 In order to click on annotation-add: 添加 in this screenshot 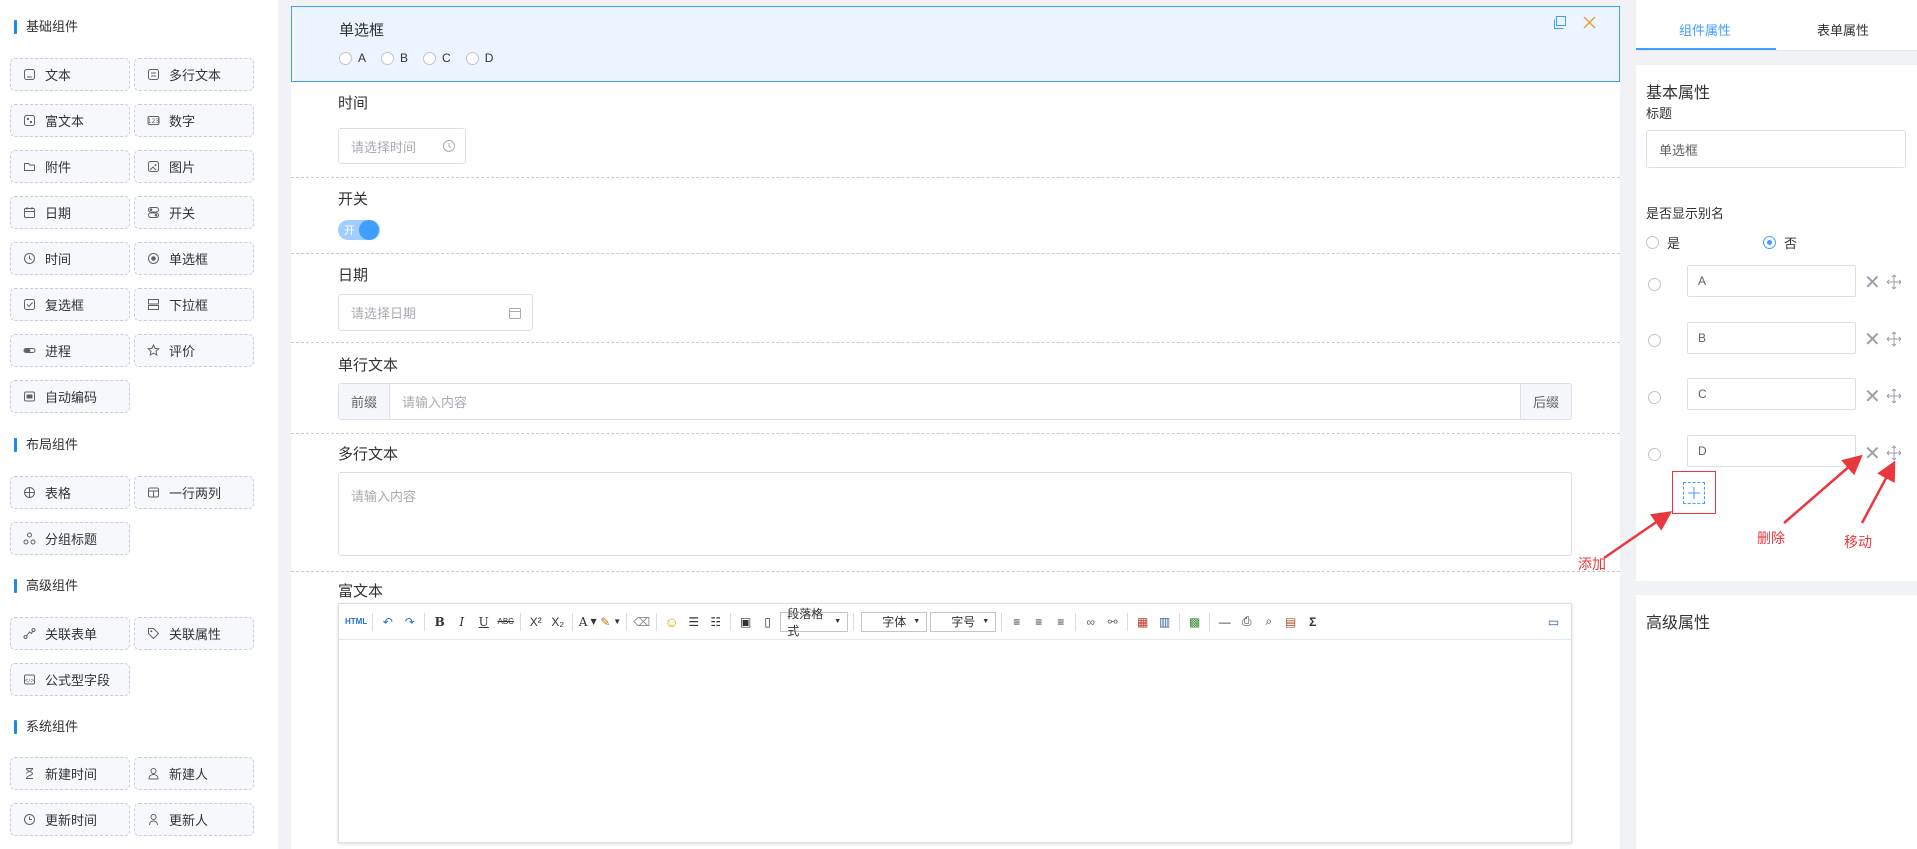, I will do `click(1592, 564)`.